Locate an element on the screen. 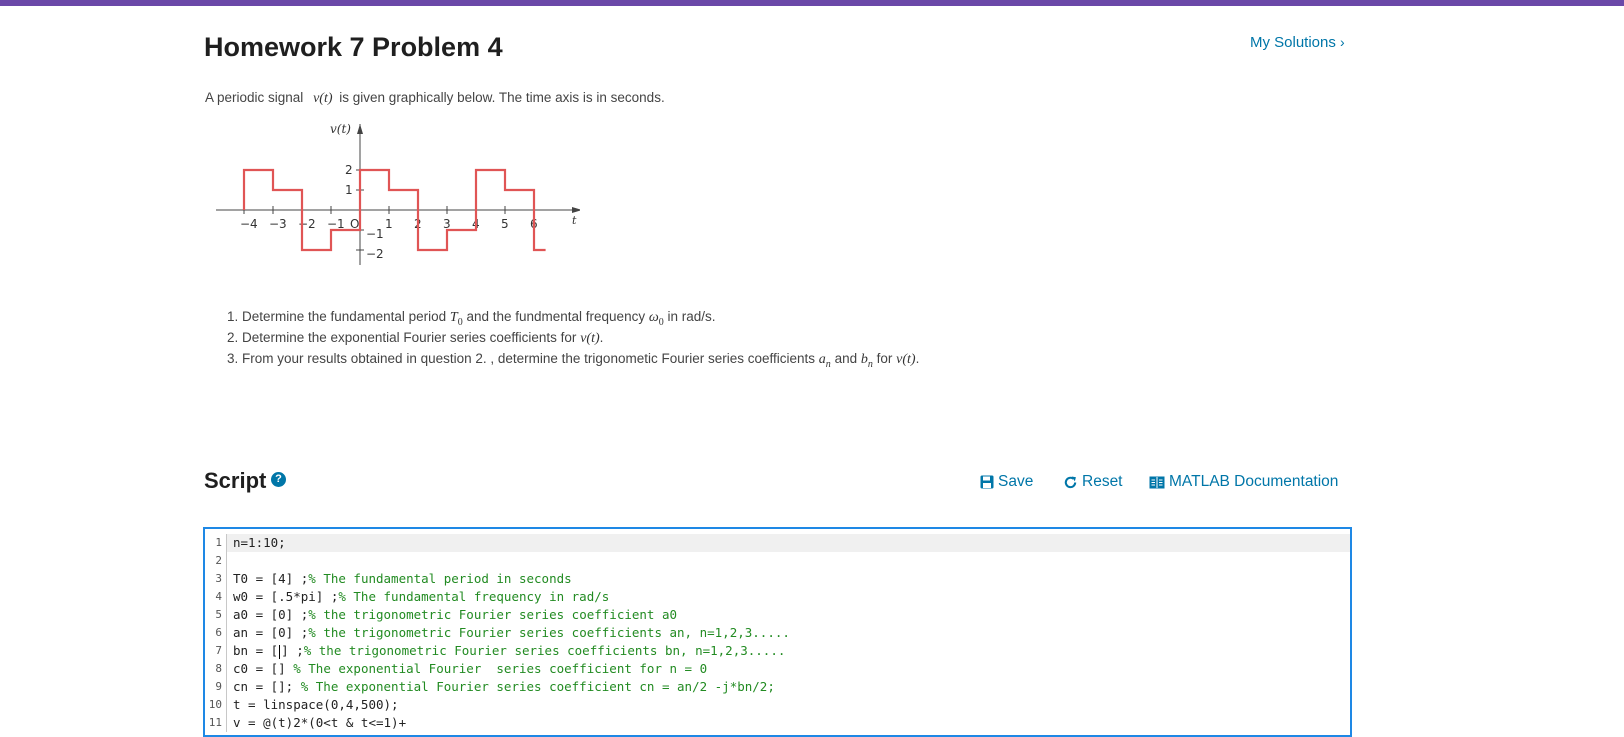  an-math: an is located at coordinates (825, 361).